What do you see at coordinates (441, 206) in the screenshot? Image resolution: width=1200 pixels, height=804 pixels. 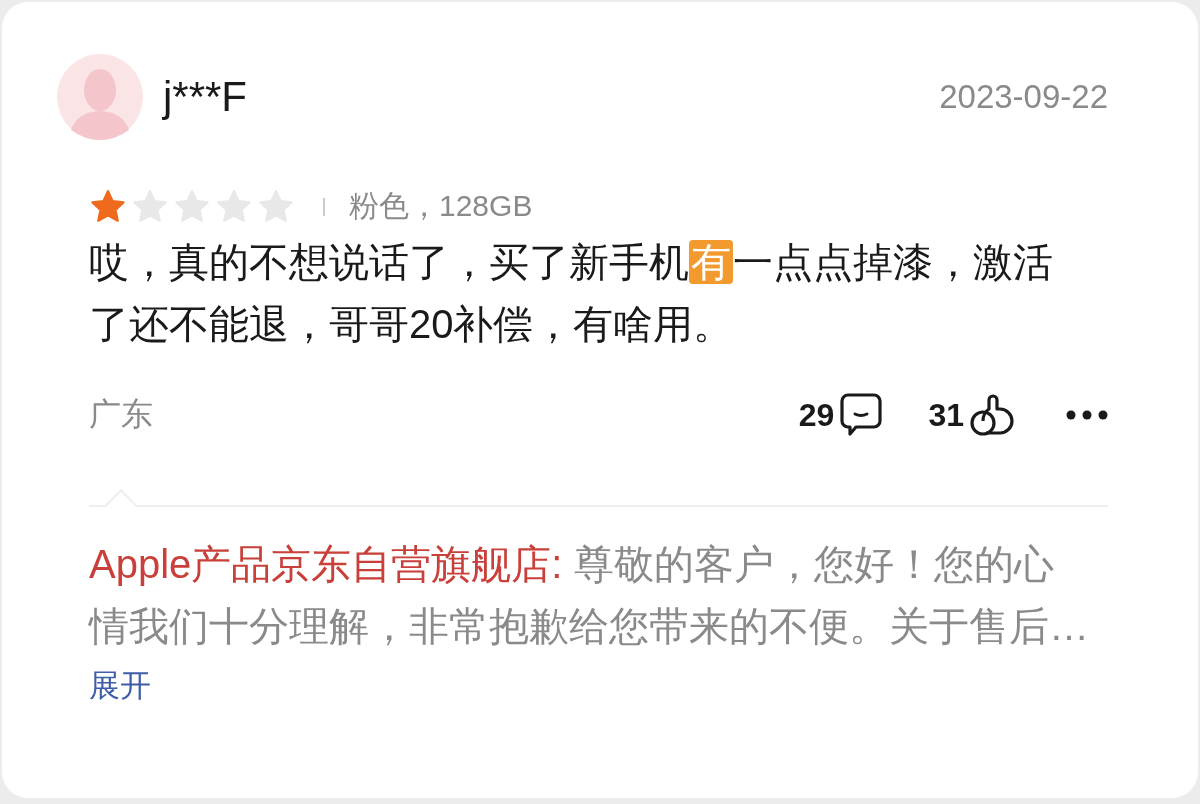 I see `product-variant: 粉色，128GB` at bounding box center [441, 206].